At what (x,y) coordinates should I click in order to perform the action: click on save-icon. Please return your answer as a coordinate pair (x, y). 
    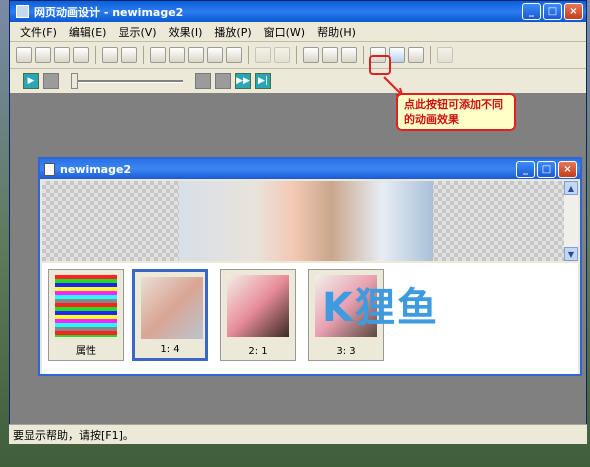
    Looking at the image, I should click on (62, 55).